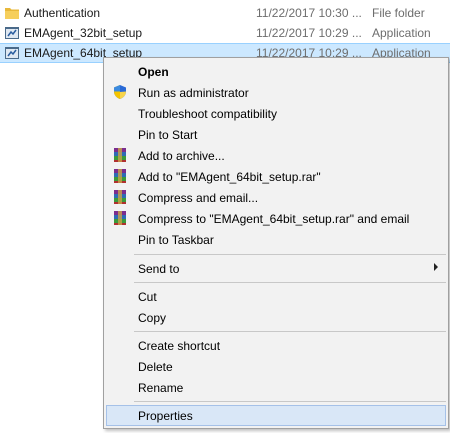 This screenshot has height=433, width=450. What do you see at coordinates (153, 72) in the screenshot?
I see `menu-item-label: Open` at bounding box center [153, 72].